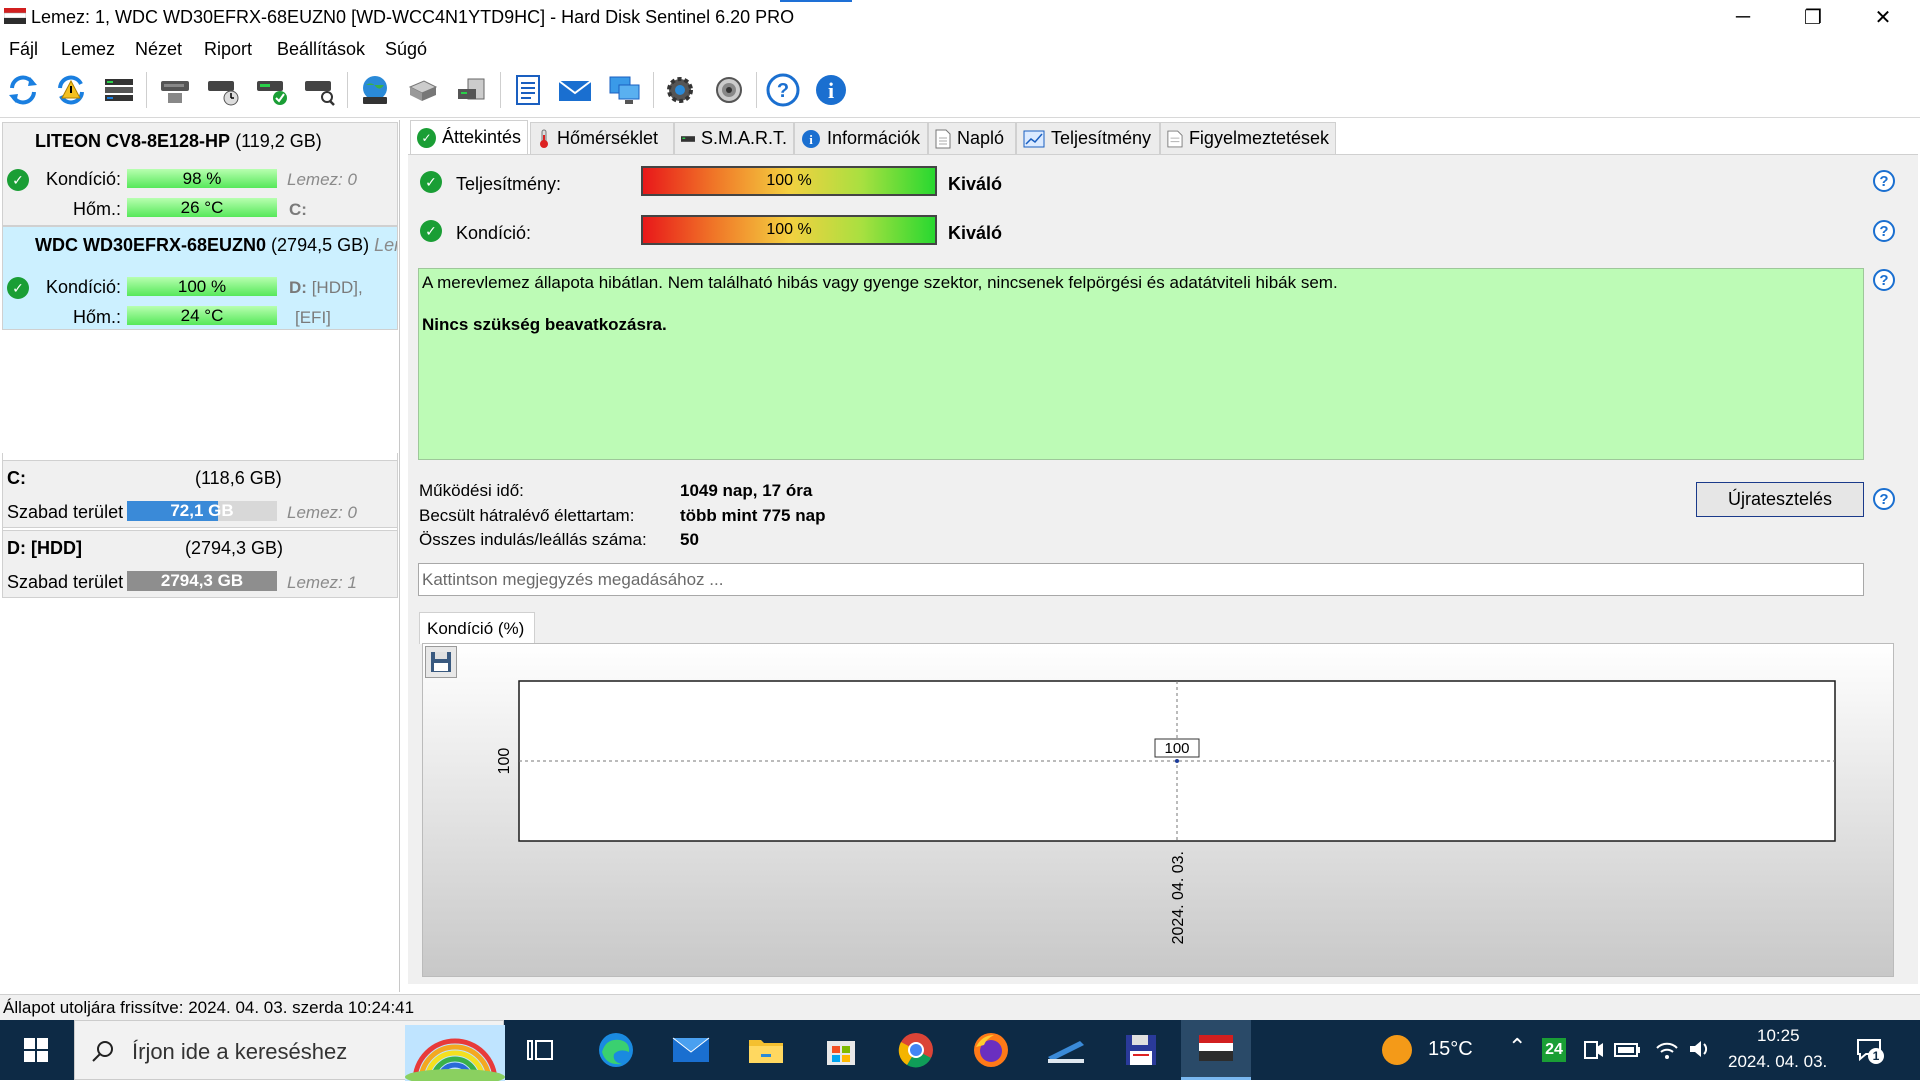 The width and height of the screenshot is (1920, 1081). Describe the element at coordinates (23, 49) in the screenshot. I see `menu-file: Fájl` at that location.